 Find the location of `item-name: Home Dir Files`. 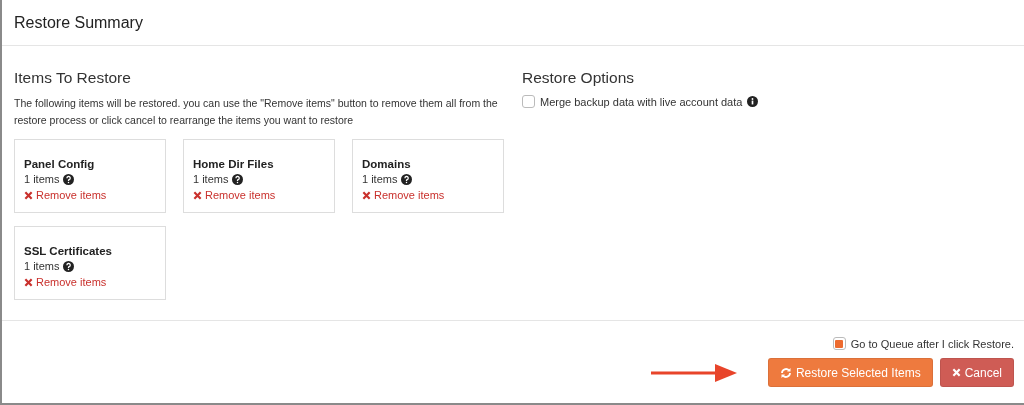

item-name: Home Dir Files is located at coordinates (233, 164).